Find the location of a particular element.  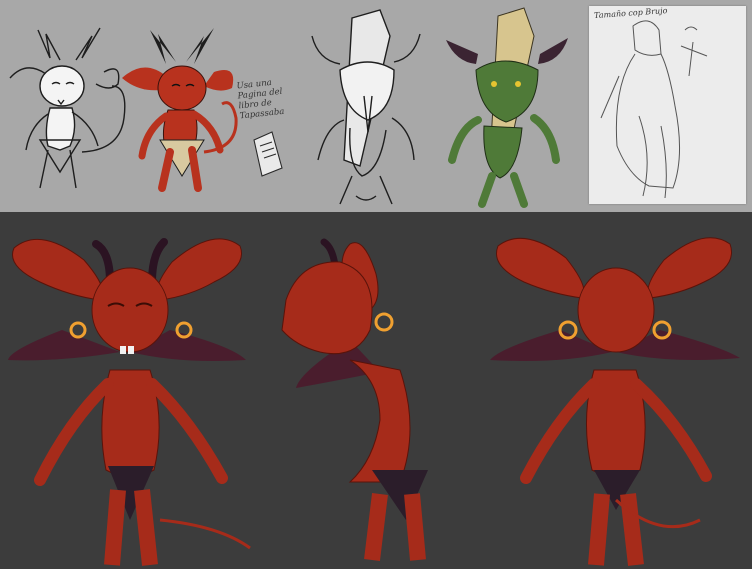

reference-sketch-card is located at coordinates (667, 105).